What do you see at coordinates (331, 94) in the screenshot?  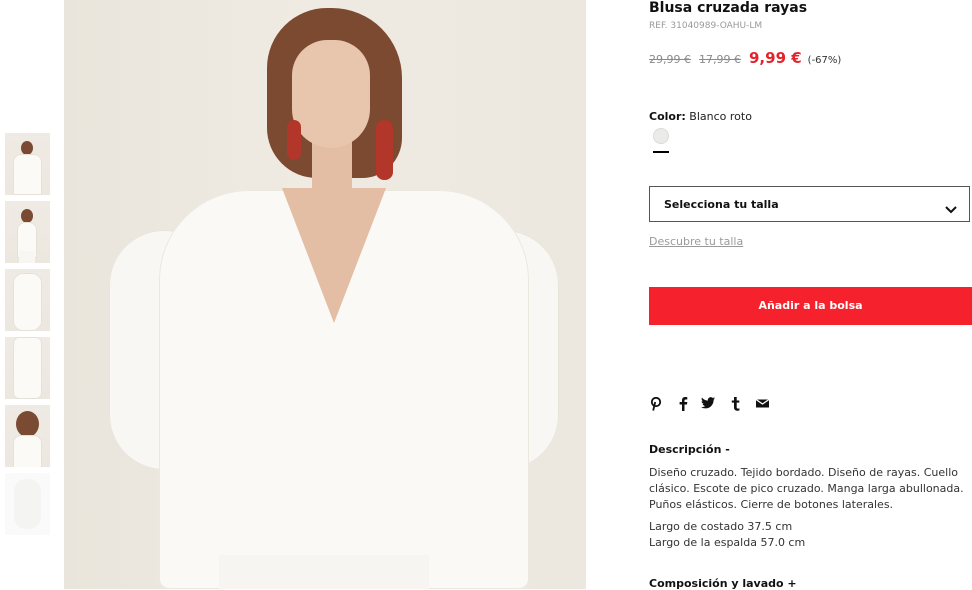 I see `model-face` at bounding box center [331, 94].